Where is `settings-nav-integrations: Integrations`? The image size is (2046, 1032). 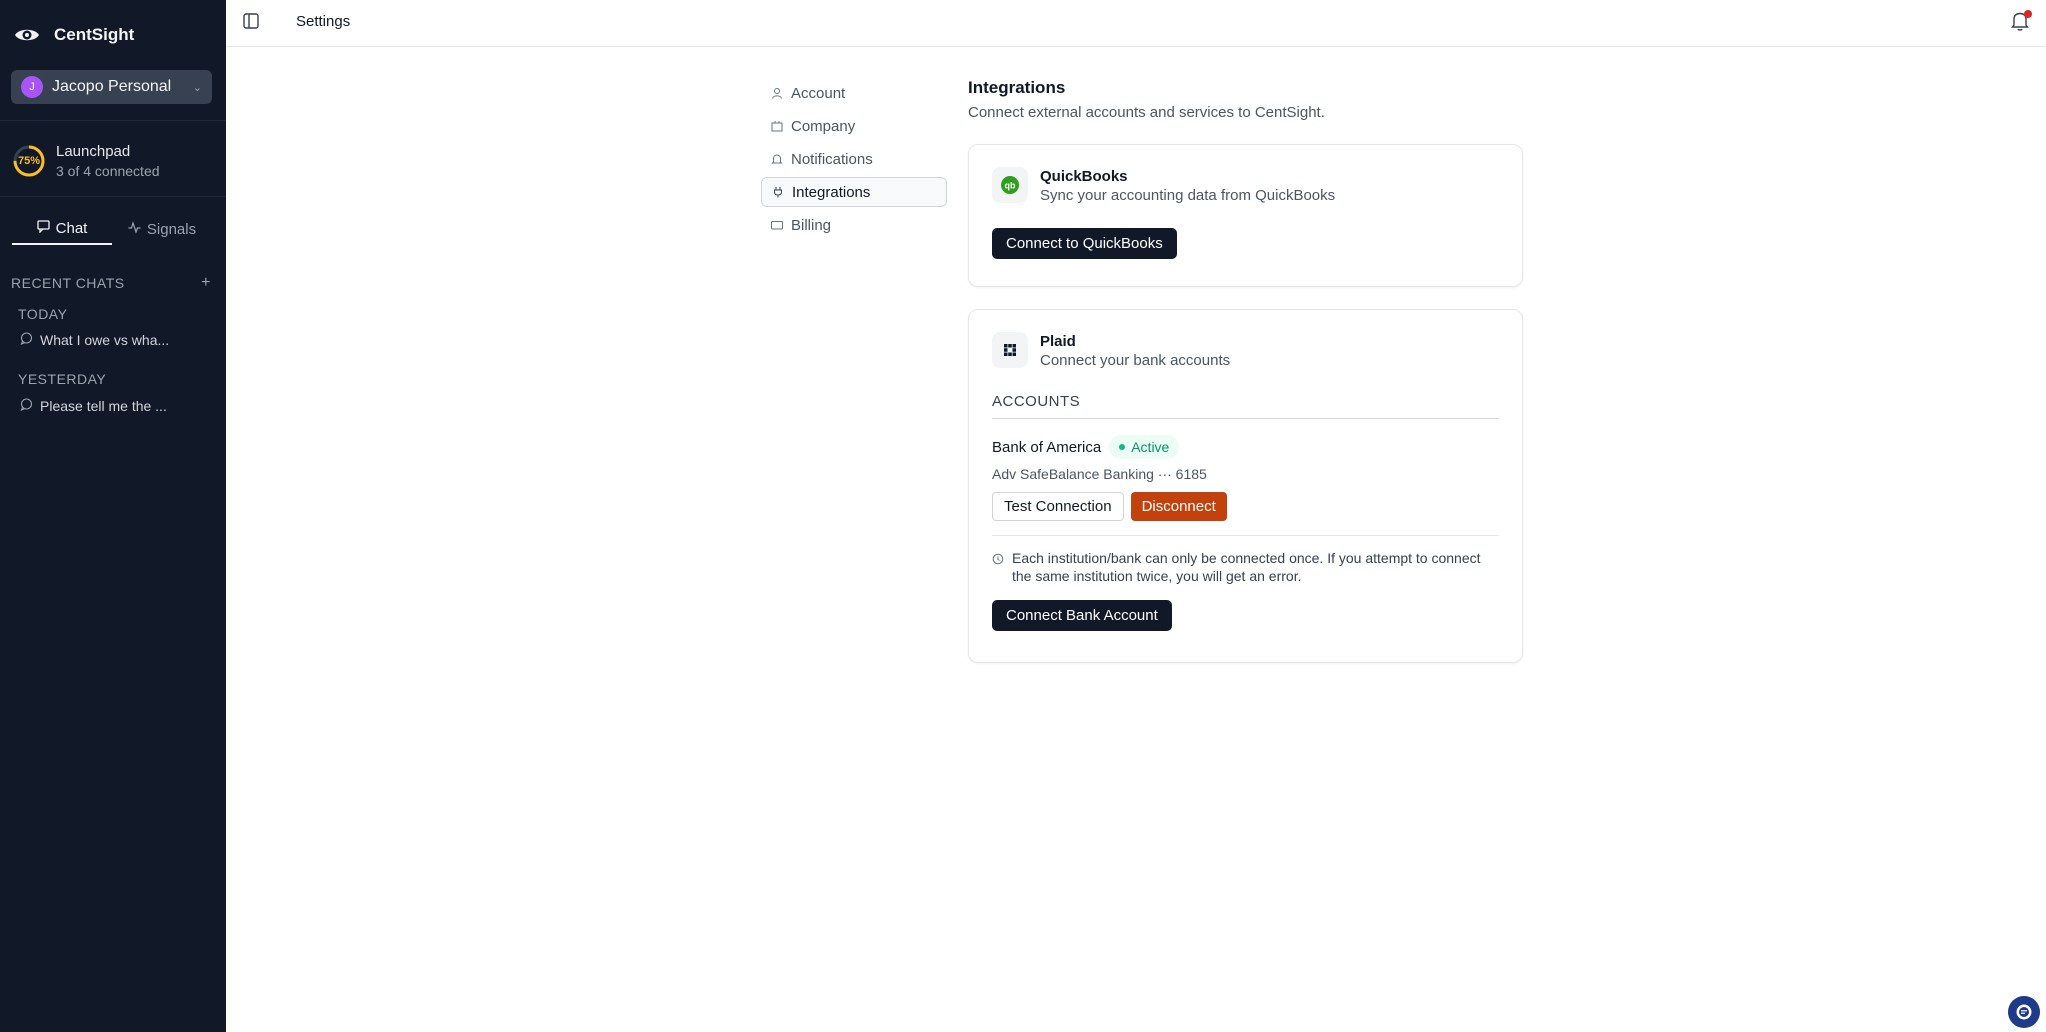 settings-nav-integrations: Integrations is located at coordinates (854, 192).